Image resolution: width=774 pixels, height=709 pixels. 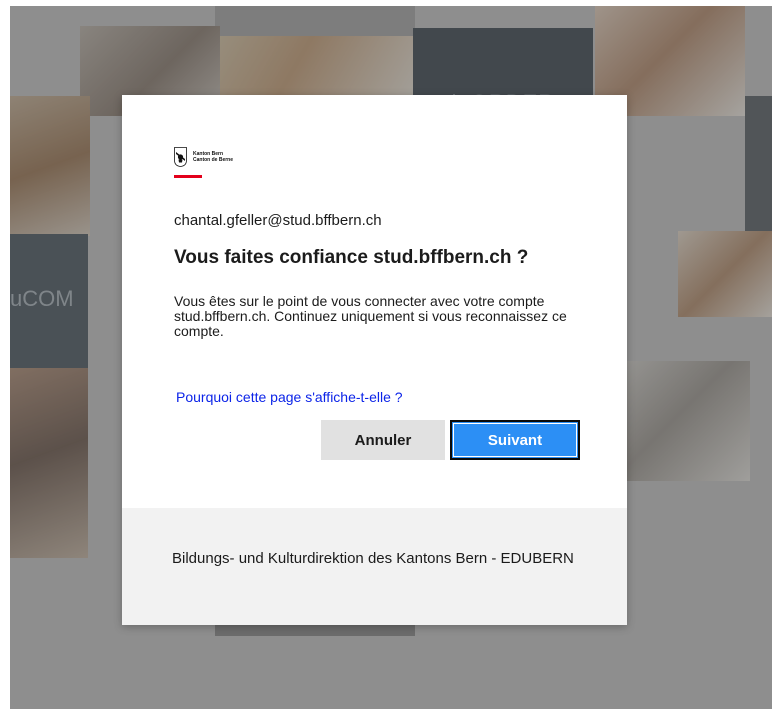 What do you see at coordinates (188, 176) in the screenshot?
I see `logo-accent-bar` at bounding box center [188, 176].